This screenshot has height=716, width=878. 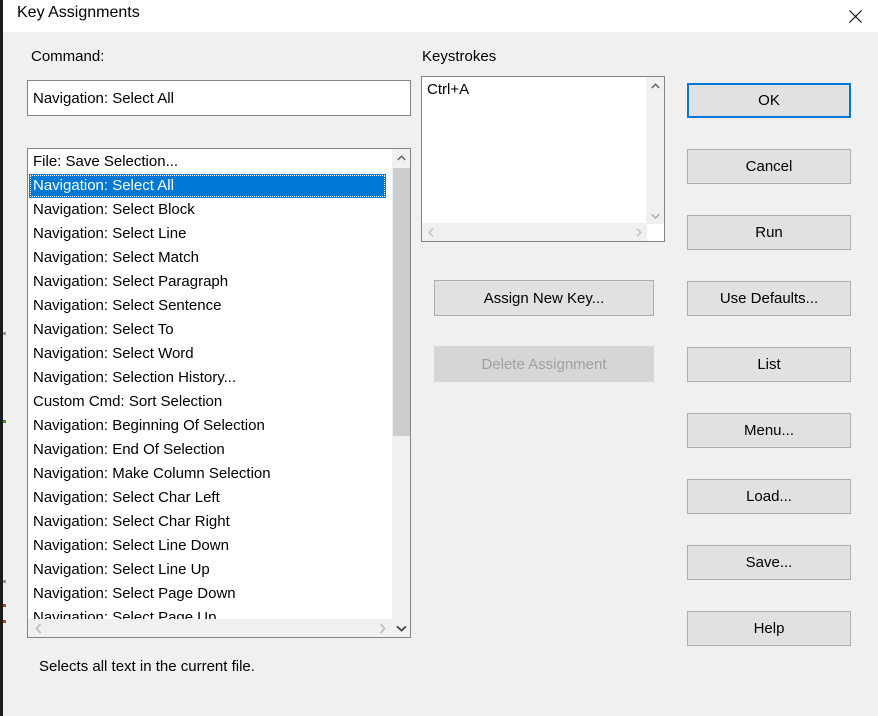 I want to click on delete-assignment-button: Delete Assignment, so click(x=544, y=364).